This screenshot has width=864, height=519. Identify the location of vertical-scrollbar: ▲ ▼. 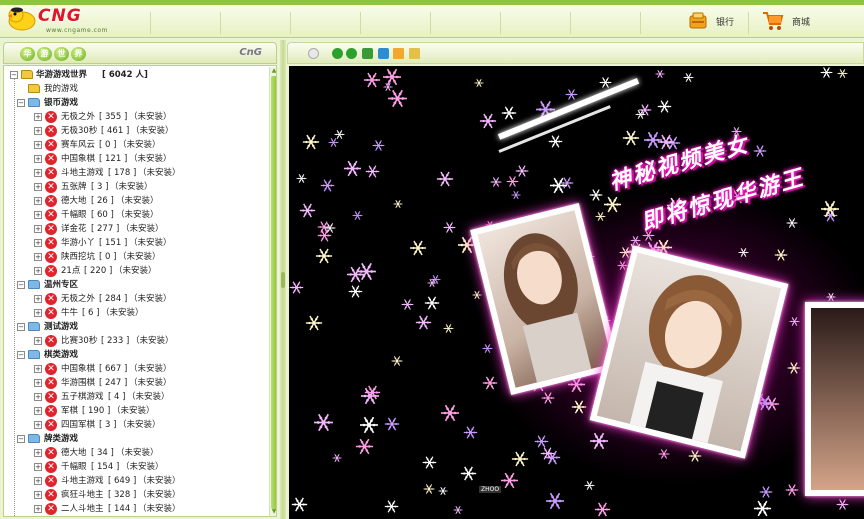
(272, 291).